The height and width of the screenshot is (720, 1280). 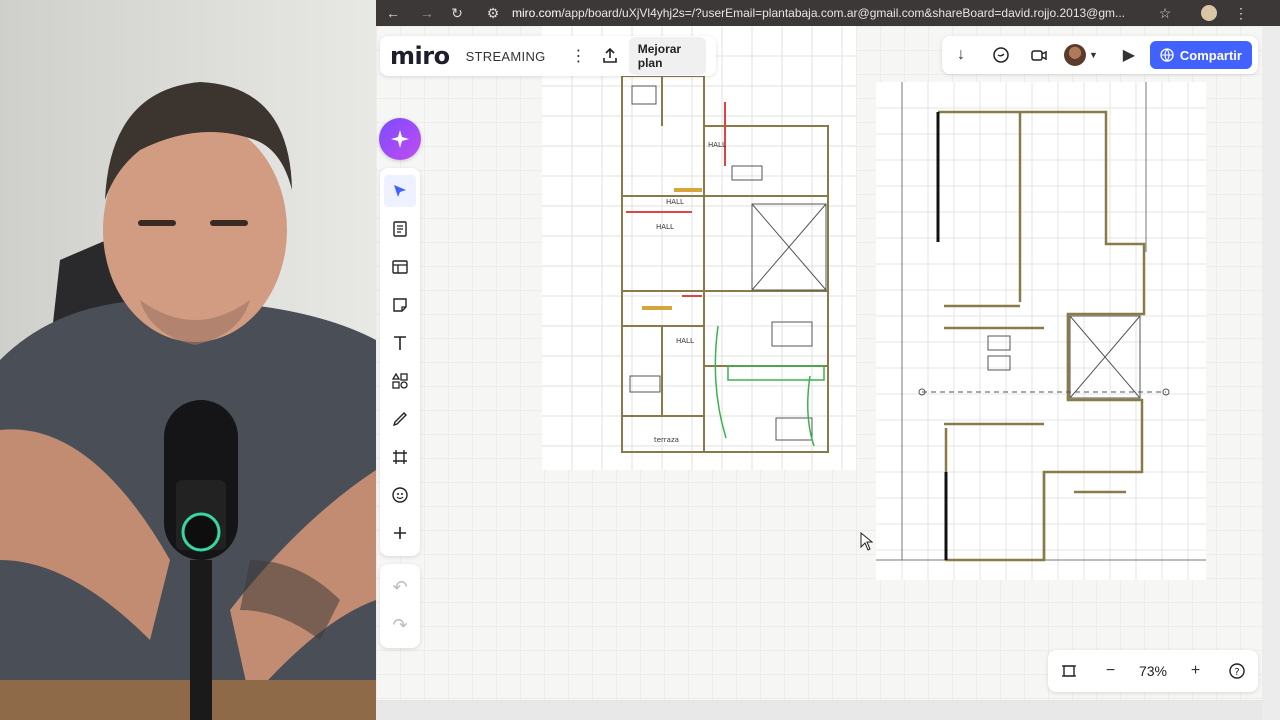 What do you see at coordinates (400, 362) in the screenshot?
I see `tools-group` at bounding box center [400, 362].